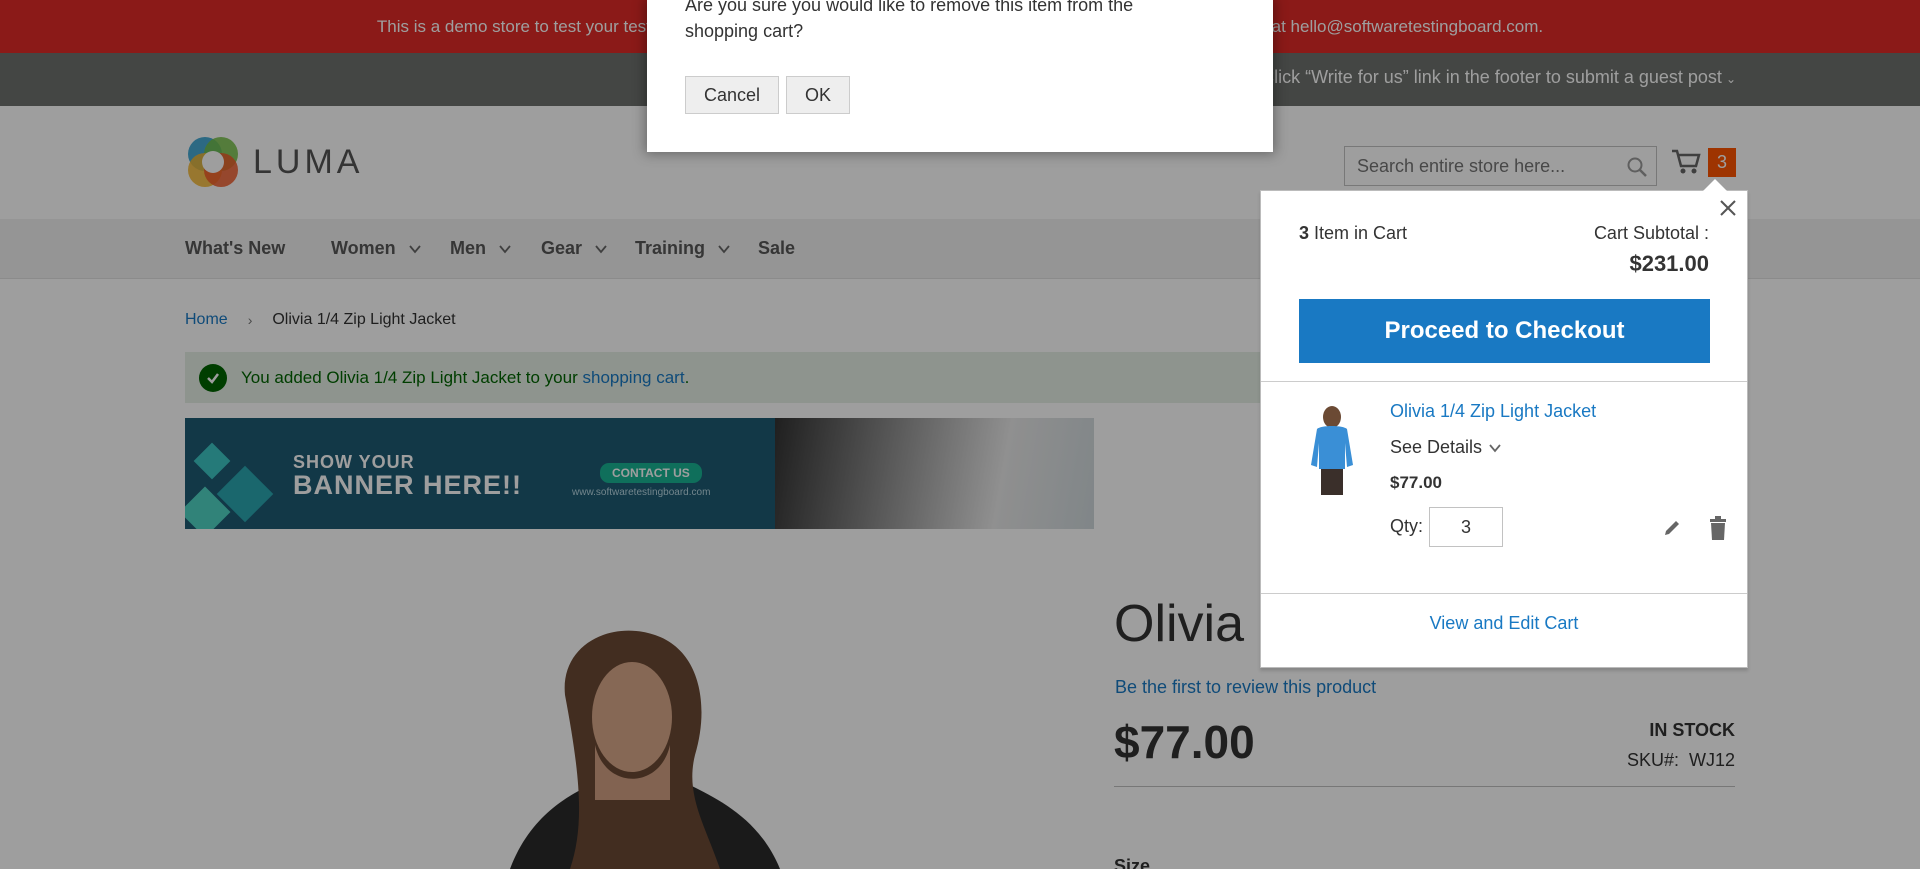  What do you see at coordinates (1718, 528) in the screenshot?
I see `trash-icon` at bounding box center [1718, 528].